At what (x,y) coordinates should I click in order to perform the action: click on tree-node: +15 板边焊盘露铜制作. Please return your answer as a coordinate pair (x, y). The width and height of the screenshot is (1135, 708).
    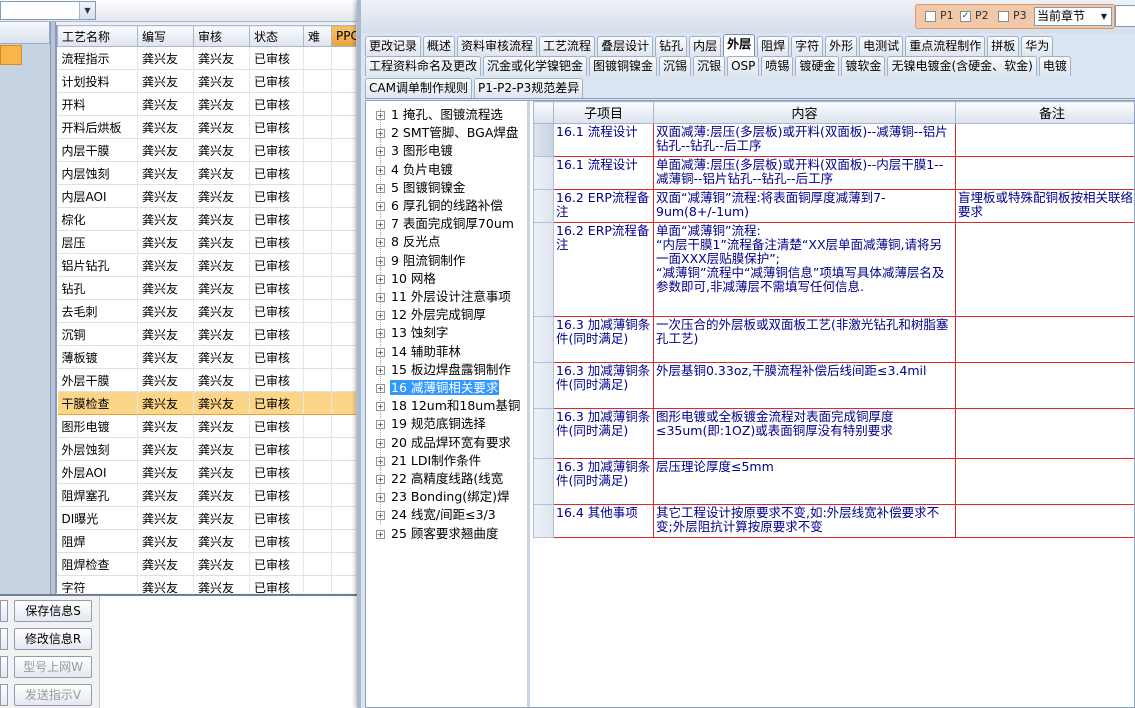
    Looking at the image, I should click on (444, 370).